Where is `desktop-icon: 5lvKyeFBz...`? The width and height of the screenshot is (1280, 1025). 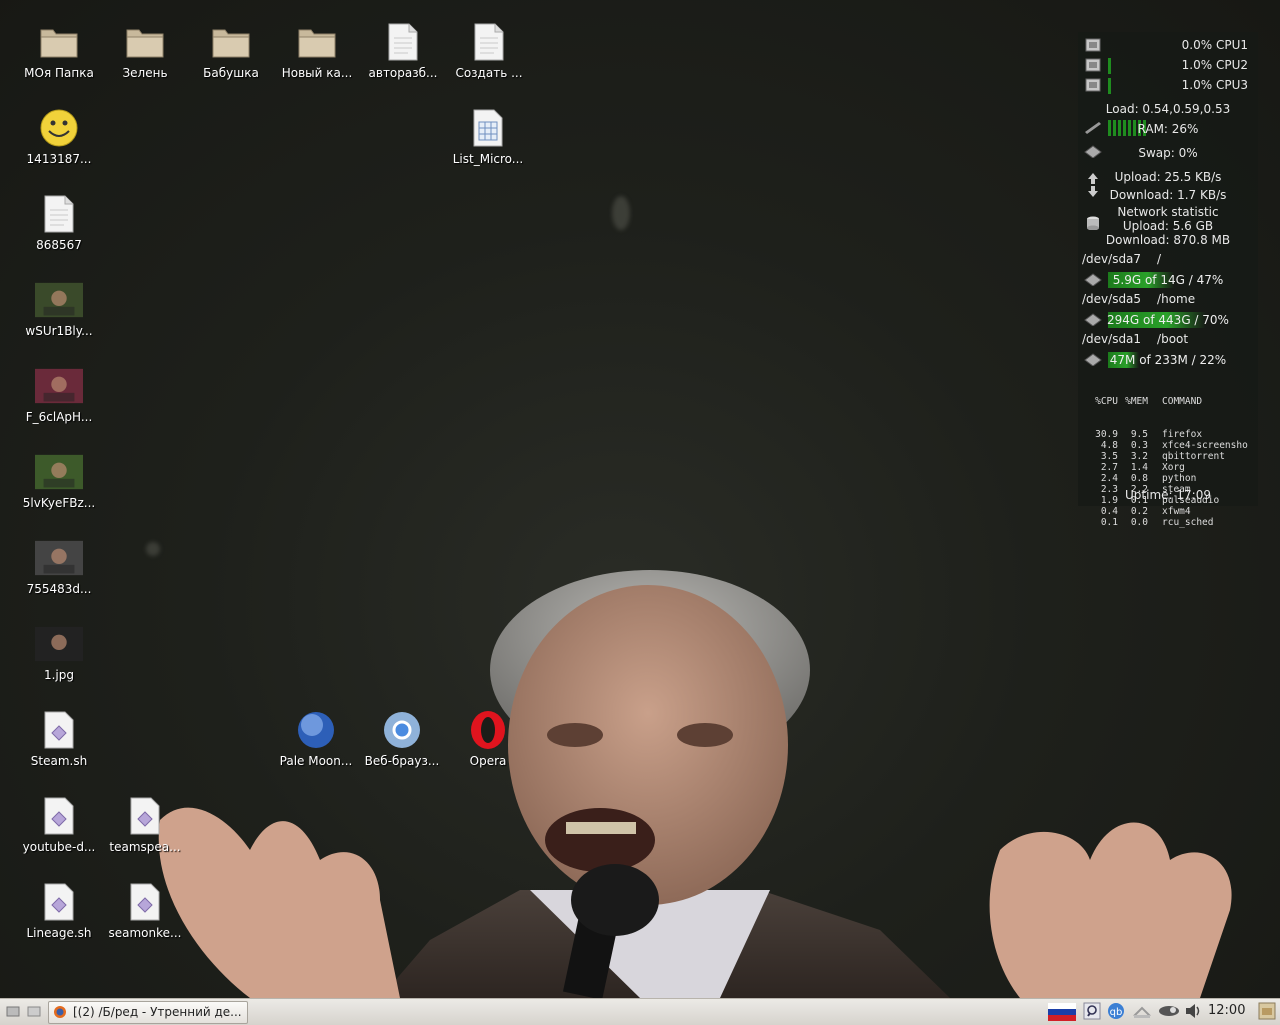 desktop-icon: 5lvKyeFBz... is located at coordinates (59, 488).